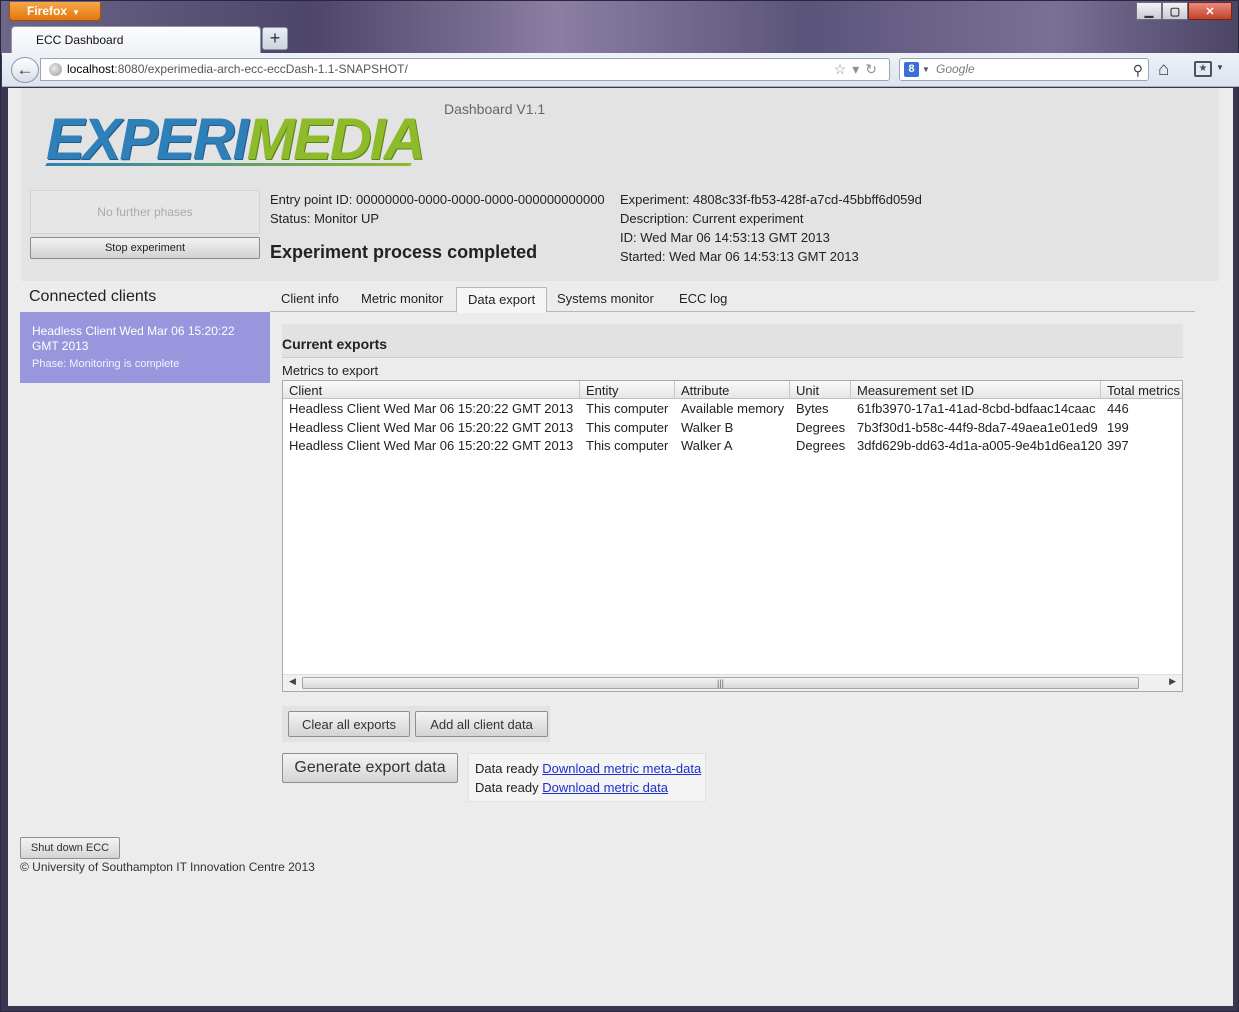 The height and width of the screenshot is (1012, 1239). Describe the element at coordinates (1220, 67) in the screenshot. I see `bookmarks-caret-icon: ▼` at that location.